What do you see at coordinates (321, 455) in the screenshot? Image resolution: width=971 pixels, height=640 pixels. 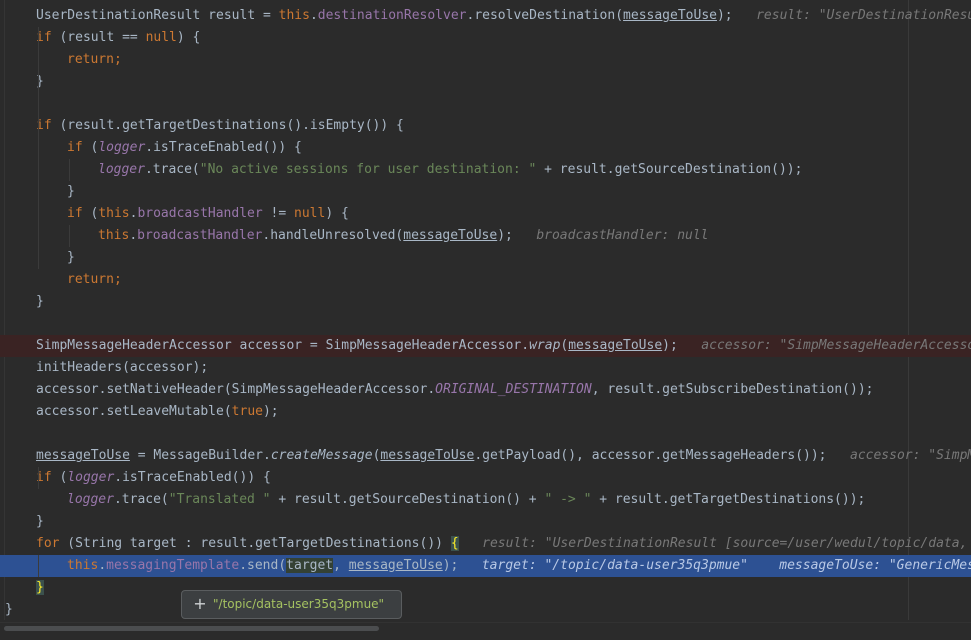 I see `code-token: createMessage` at bounding box center [321, 455].